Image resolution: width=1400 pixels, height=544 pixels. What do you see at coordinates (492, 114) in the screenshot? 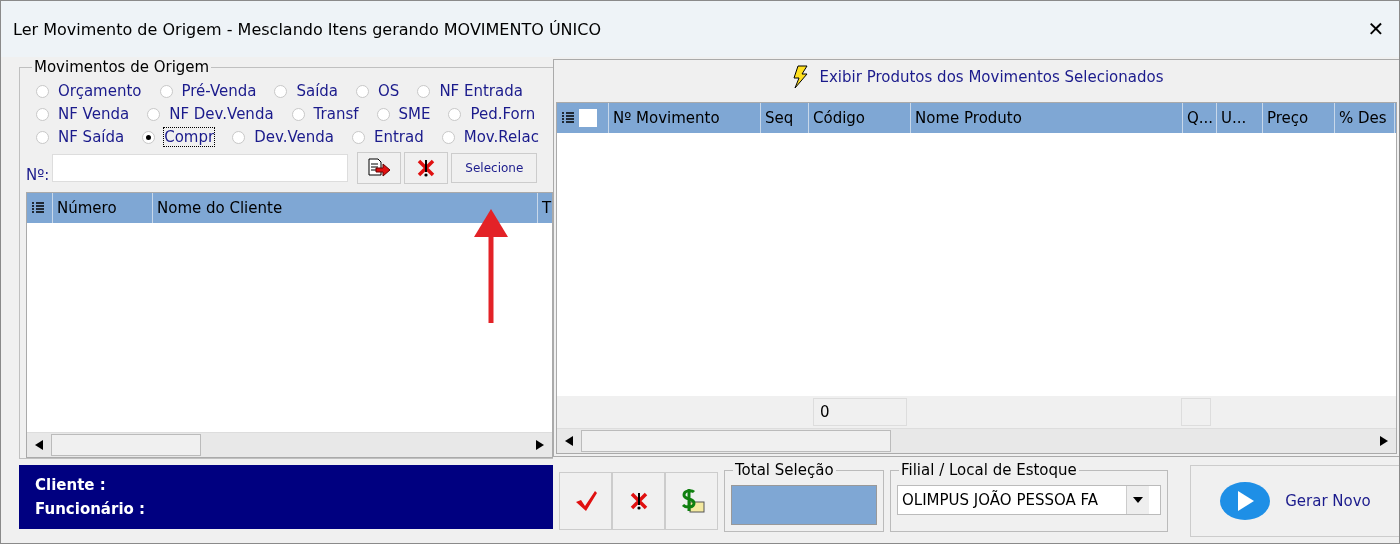
I see `radio-option: Ped.Forn` at bounding box center [492, 114].